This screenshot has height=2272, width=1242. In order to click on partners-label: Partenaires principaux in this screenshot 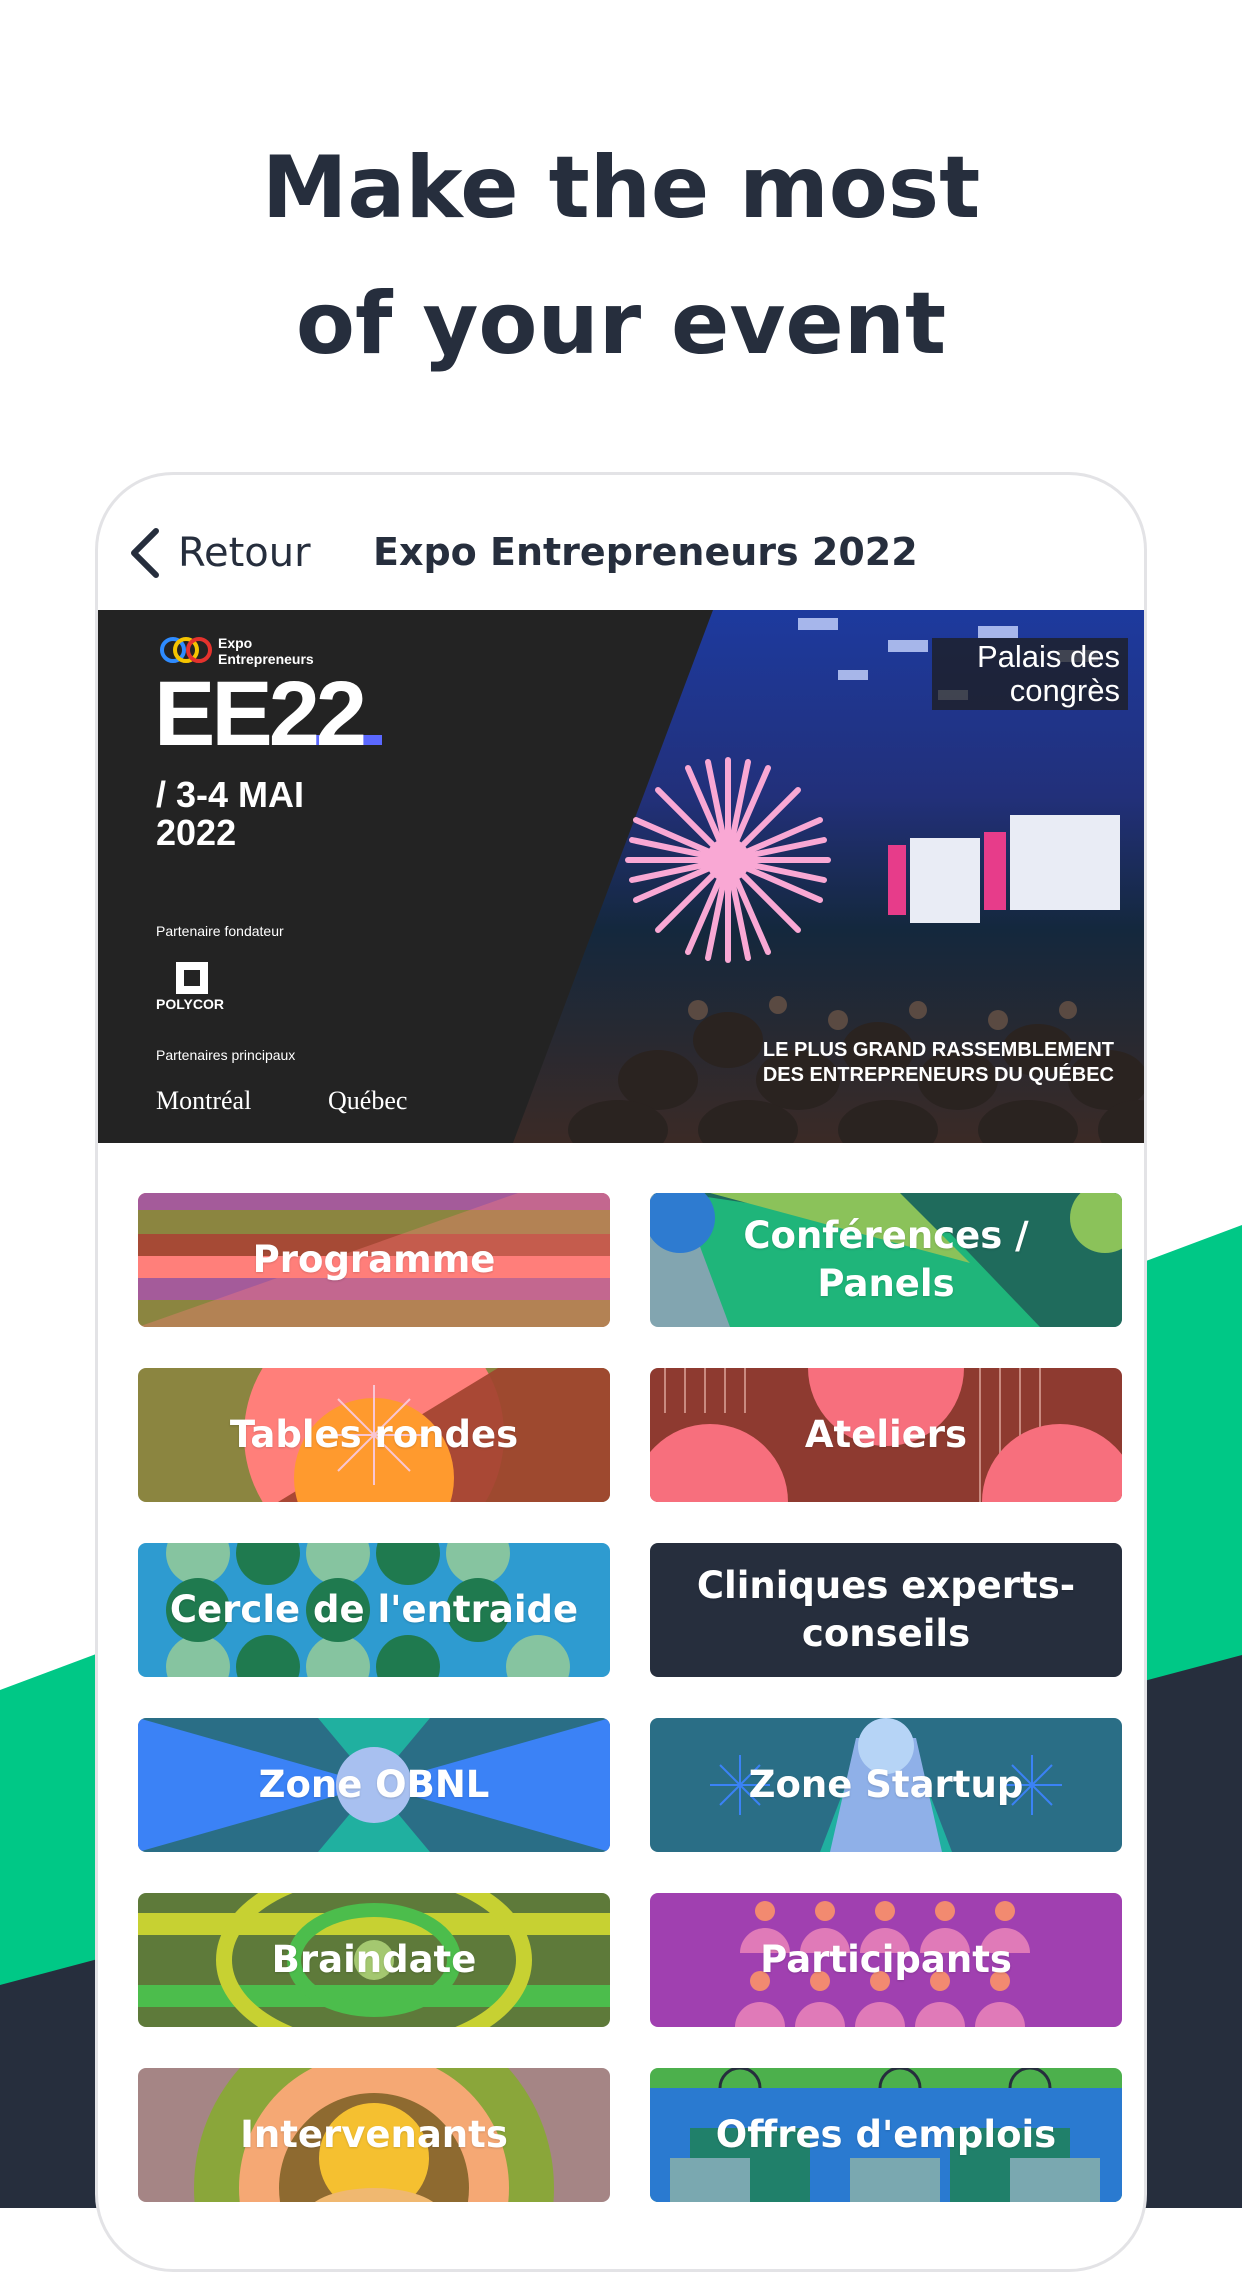, I will do `click(226, 1055)`.